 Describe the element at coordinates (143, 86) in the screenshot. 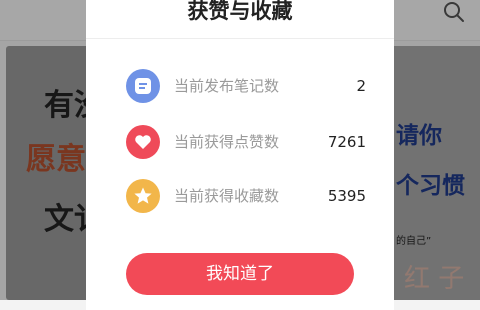

I see `note-icon` at that location.